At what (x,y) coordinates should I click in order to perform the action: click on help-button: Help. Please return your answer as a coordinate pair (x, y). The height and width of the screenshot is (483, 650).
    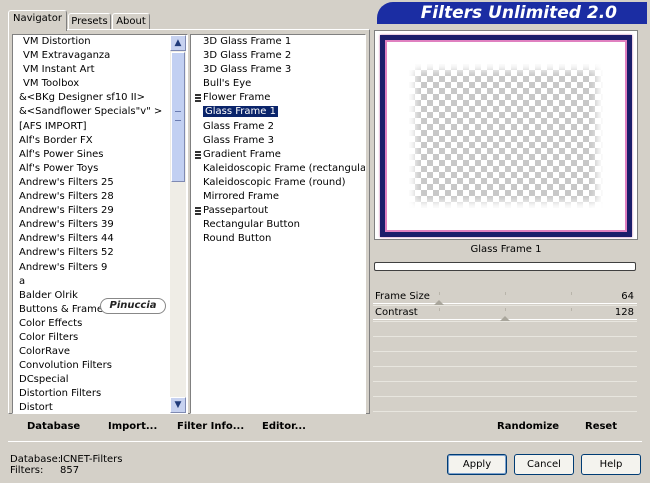
    Looking at the image, I should click on (611, 464).